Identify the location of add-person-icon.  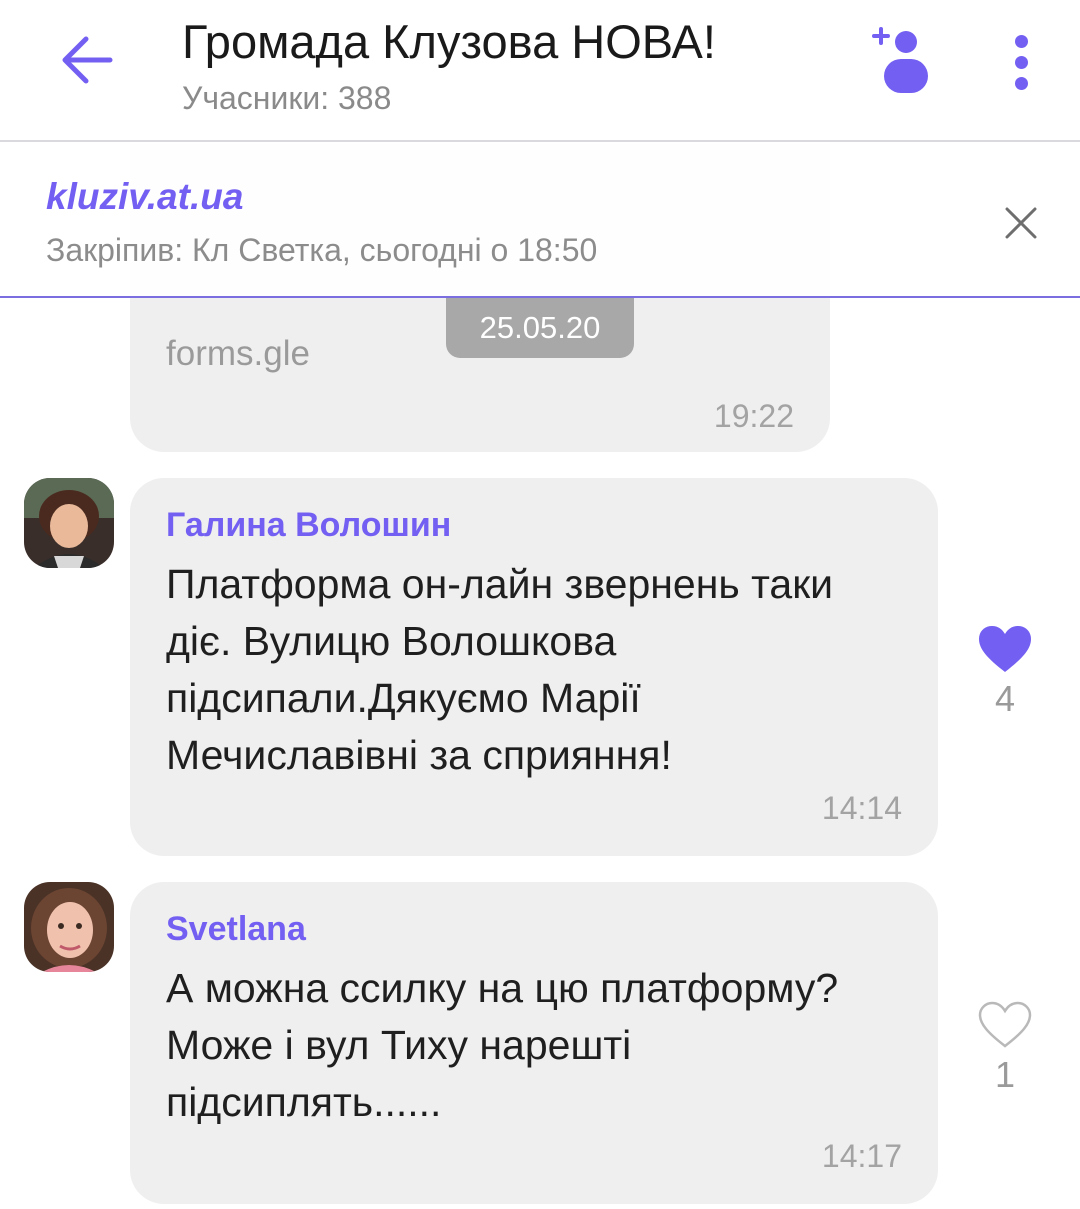
(900, 60).